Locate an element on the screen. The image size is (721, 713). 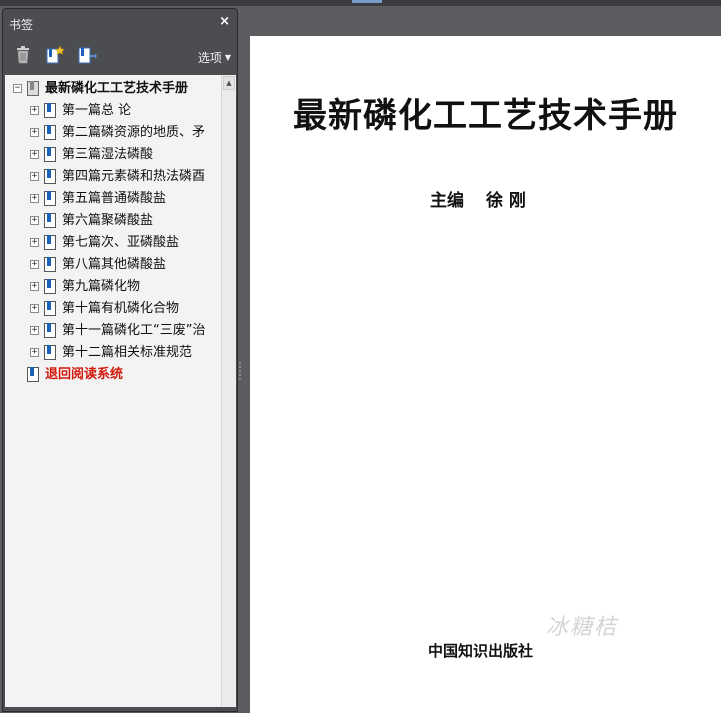
bookmarks-panel-title: 书签 is located at coordinates (21, 25).